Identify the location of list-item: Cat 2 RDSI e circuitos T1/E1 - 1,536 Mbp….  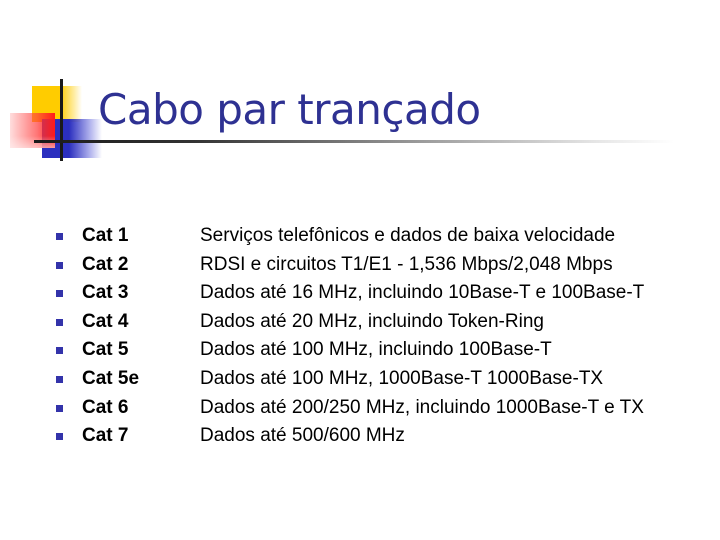
(360, 265).